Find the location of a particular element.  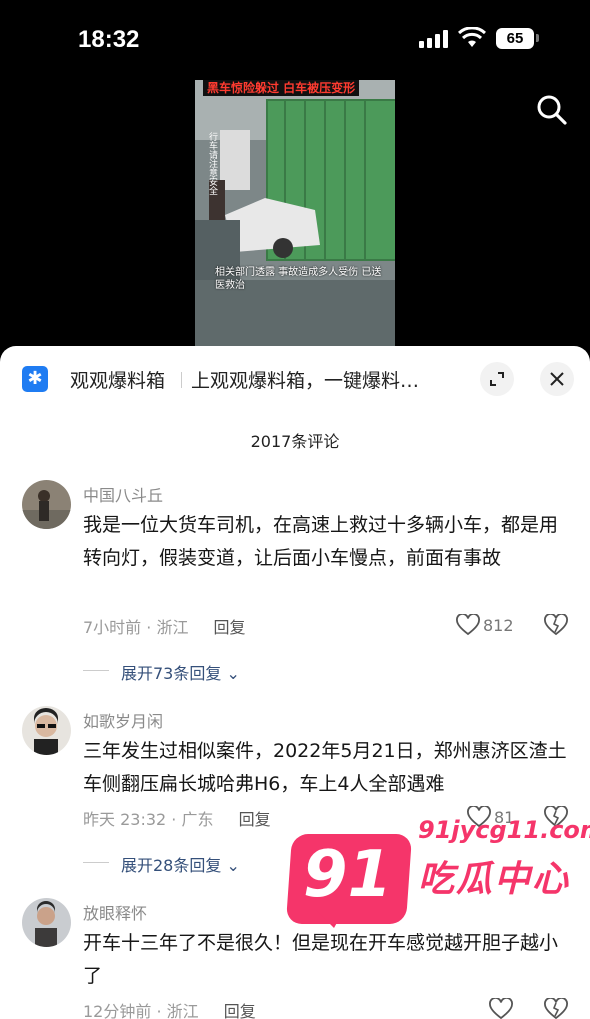

expand-replies-label: 展开73条回复 ⌄ is located at coordinates (180, 672).